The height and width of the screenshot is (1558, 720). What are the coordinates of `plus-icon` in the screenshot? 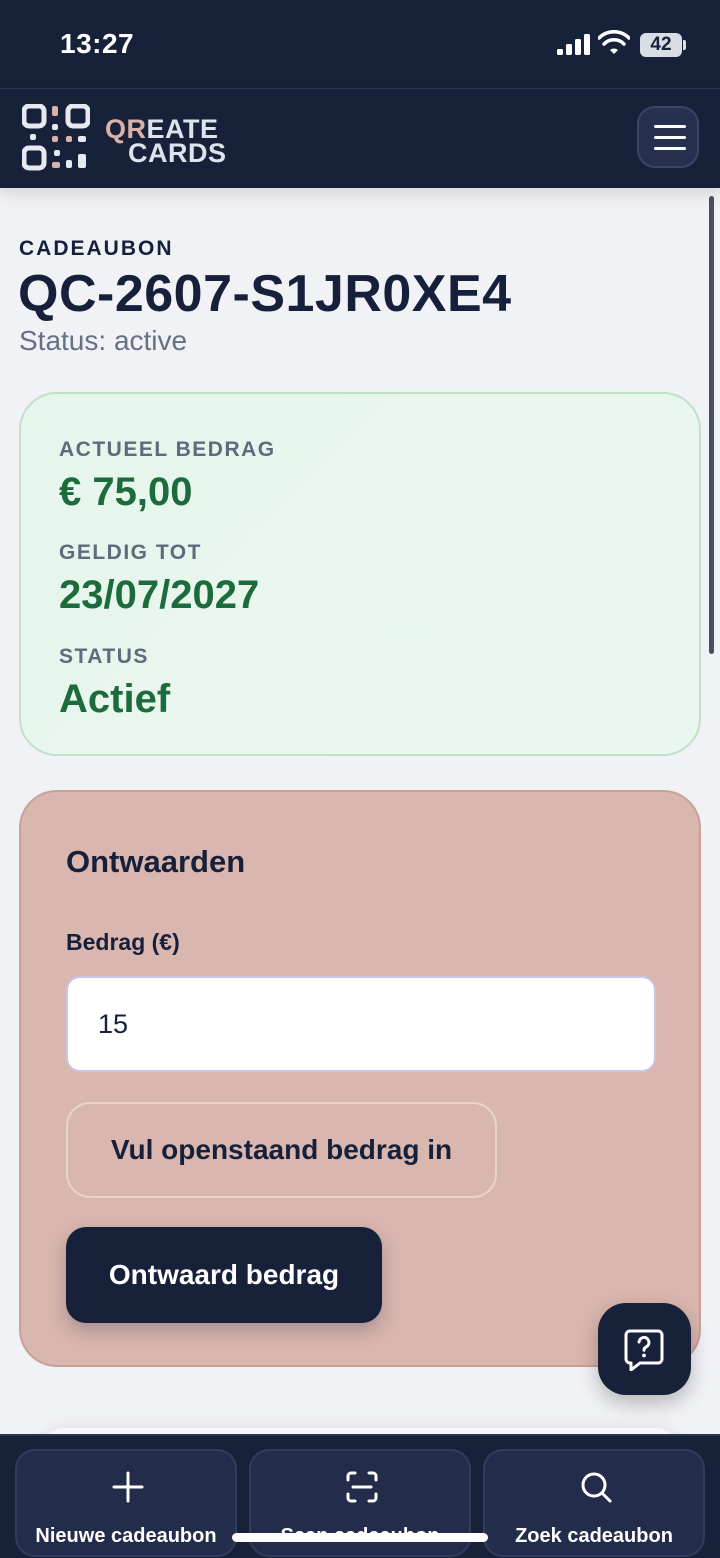 It's located at (128, 1487).